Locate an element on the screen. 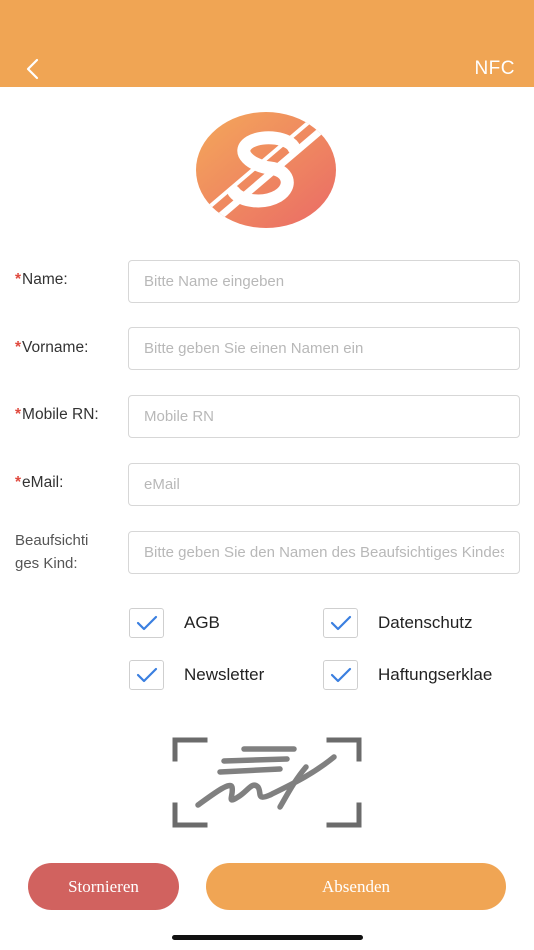  app-header: NFC is located at coordinates (267, 43).